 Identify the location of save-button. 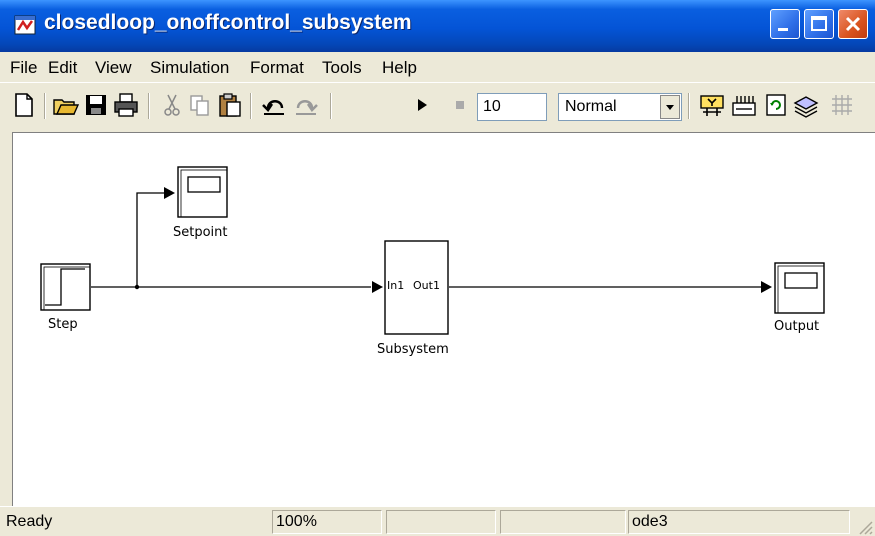
(96, 105).